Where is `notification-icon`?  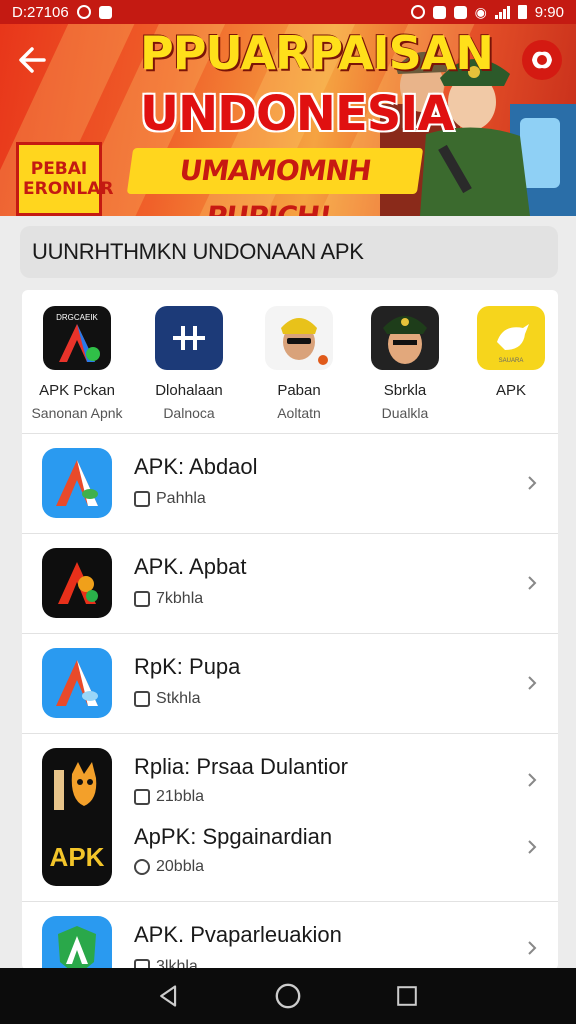
notification-icon is located at coordinates (105, 12).